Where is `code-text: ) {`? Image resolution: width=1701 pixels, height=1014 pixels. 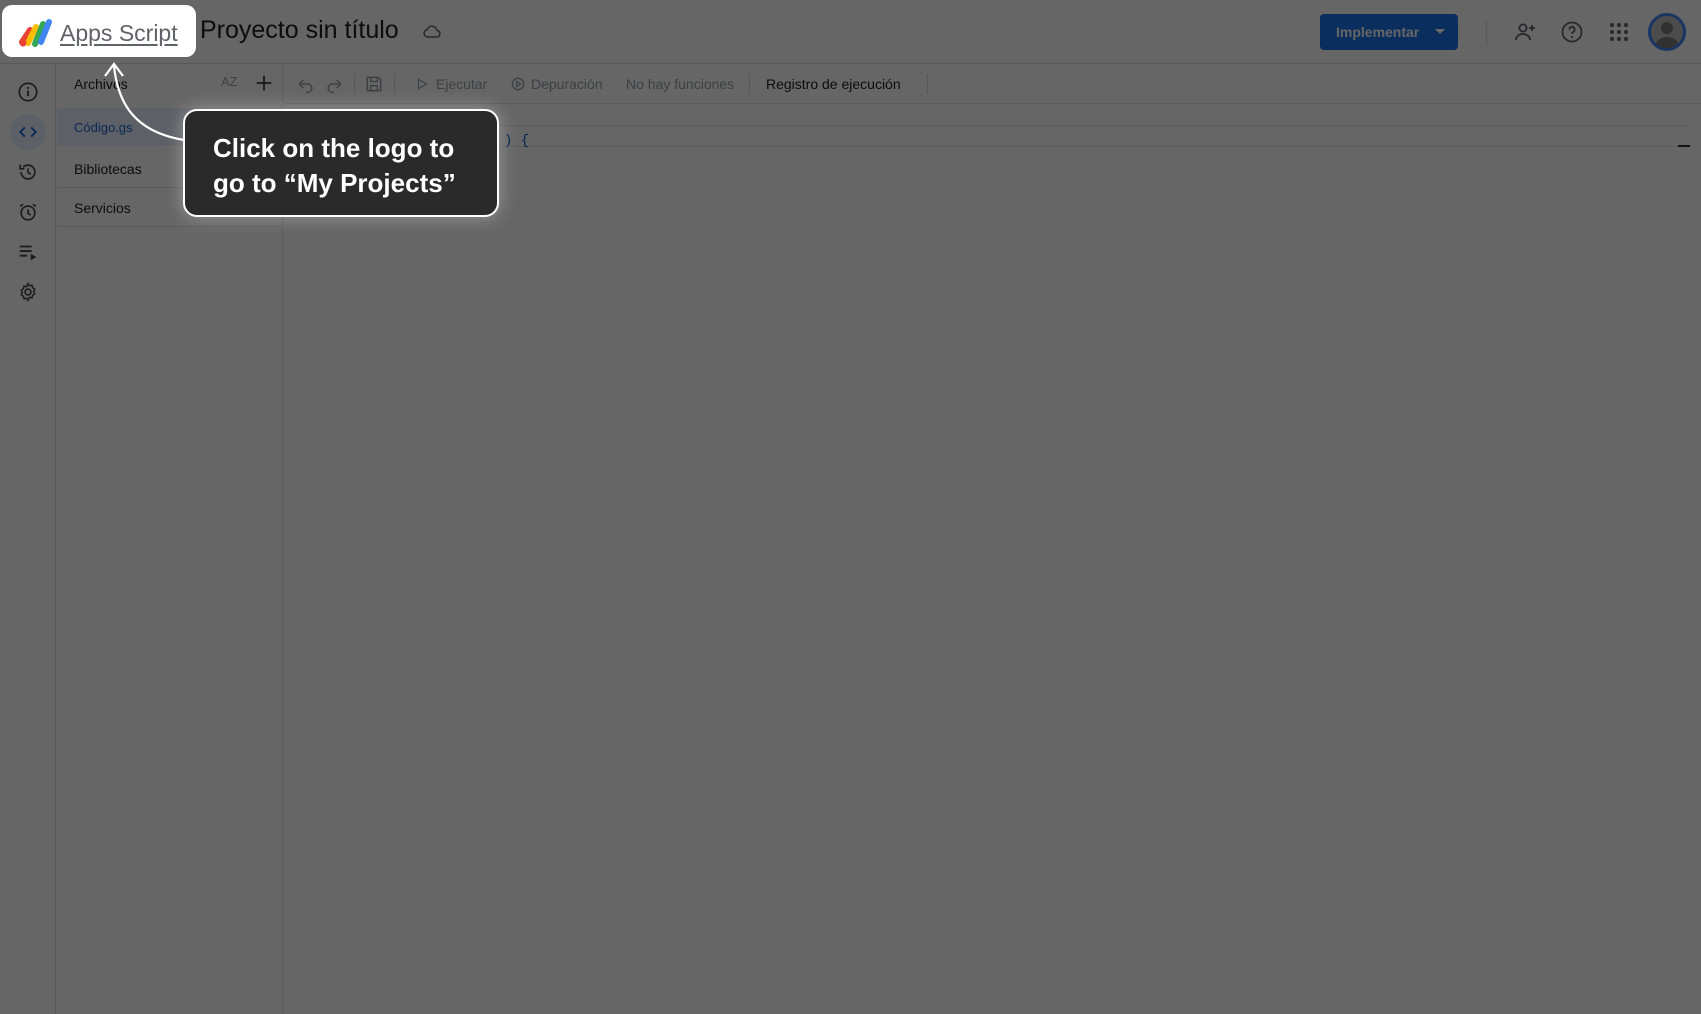
code-text: ) { is located at coordinates (517, 141).